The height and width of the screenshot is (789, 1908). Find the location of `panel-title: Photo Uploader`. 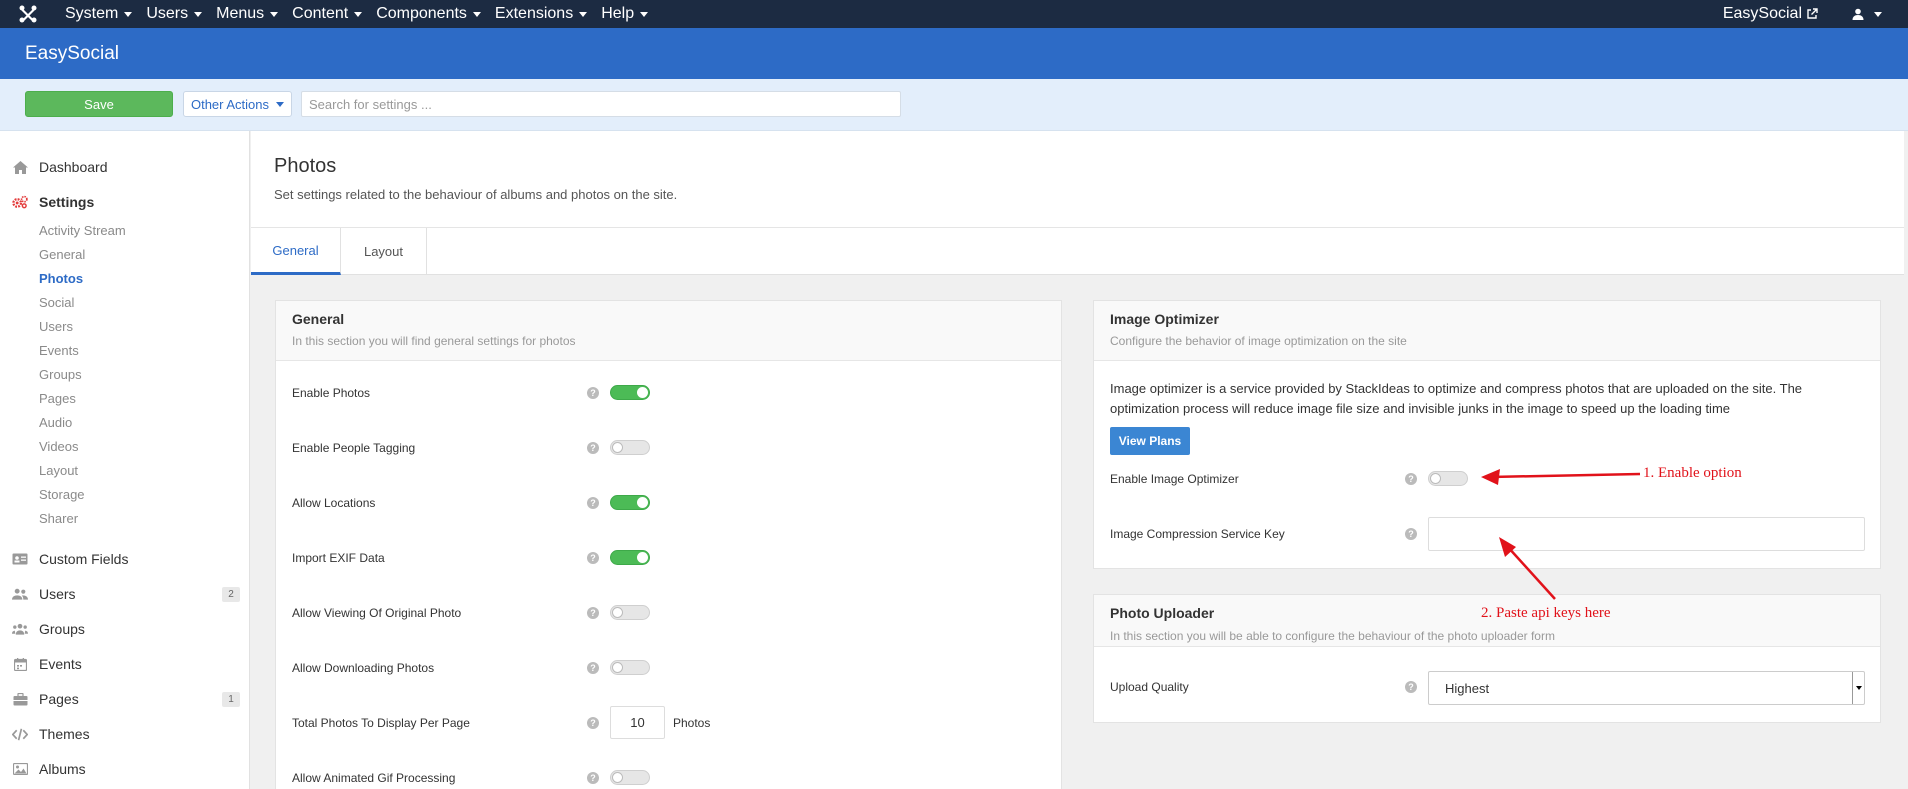

panel-title: Photo Uploader is located at coordinates (1162, 613).